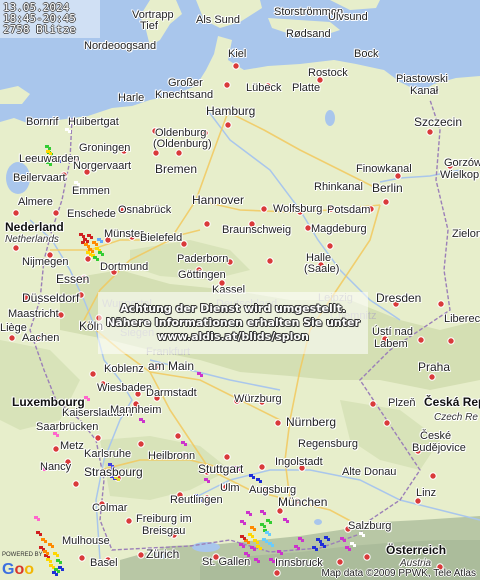 This screenshot has height=580, width=480. Describe the element at coordinates (391, 344) in the screenshot. I see `place-label: Labem` at that location.